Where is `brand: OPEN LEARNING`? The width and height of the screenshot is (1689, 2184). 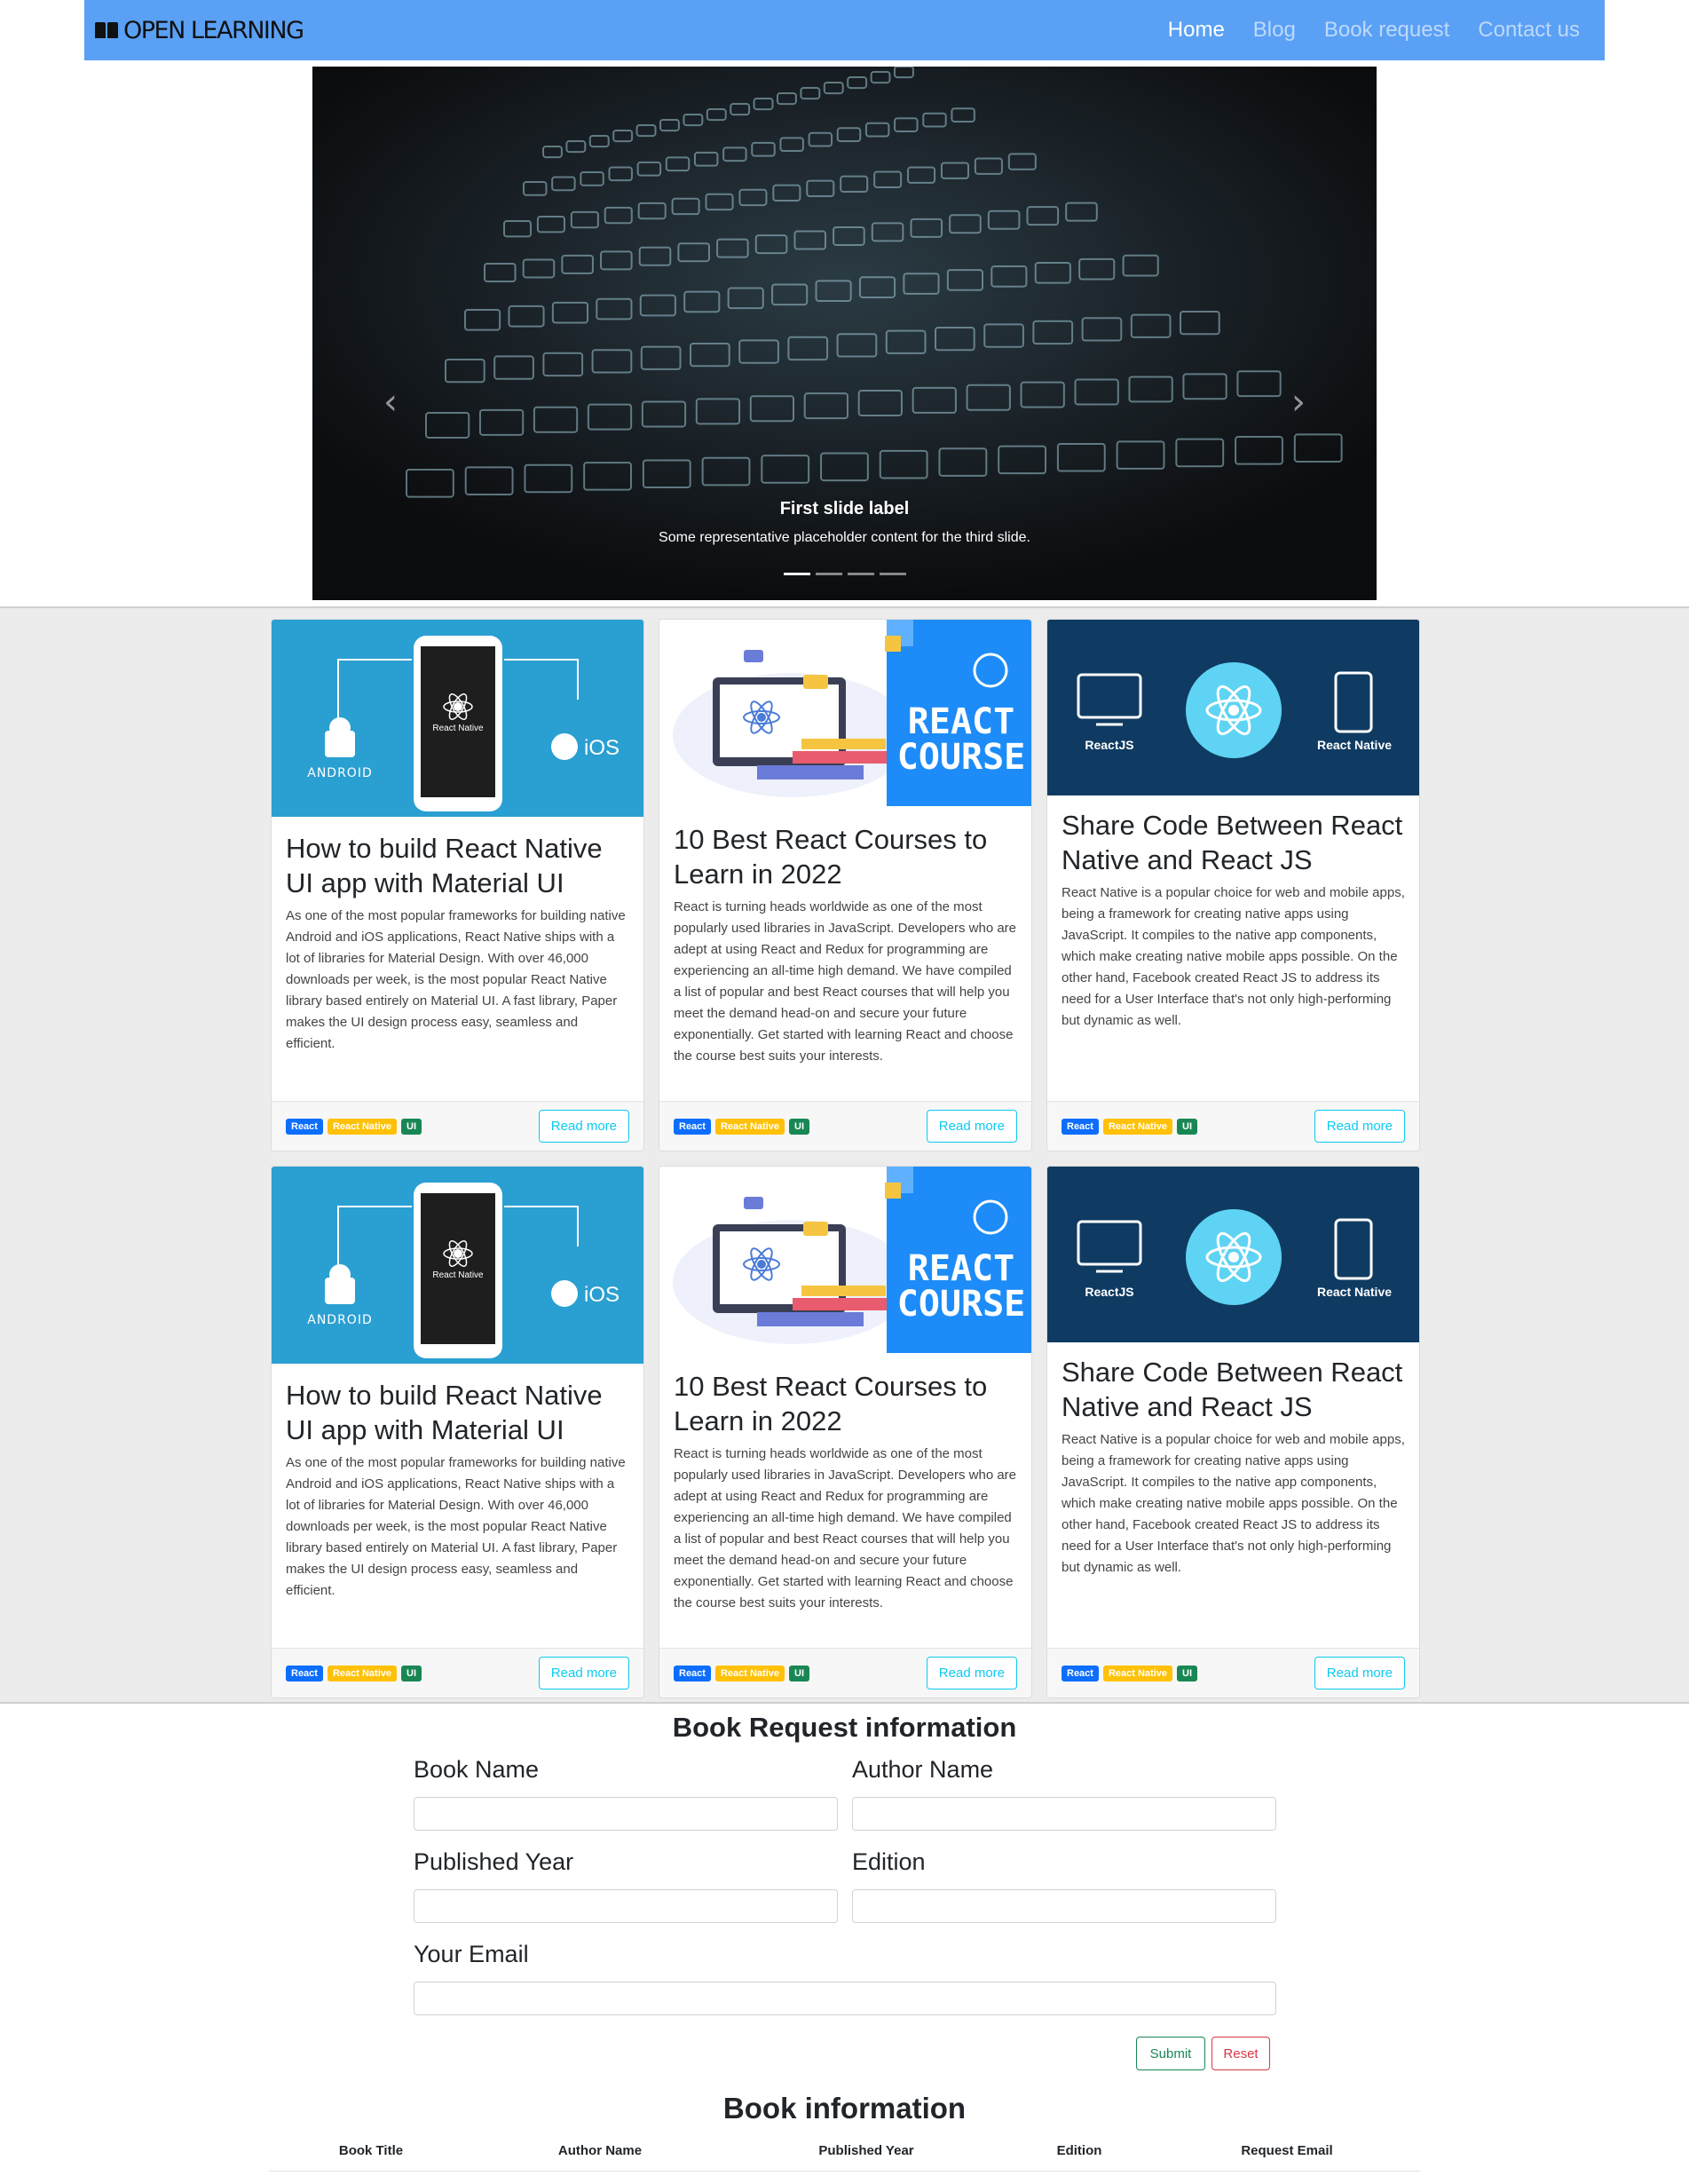
brand: OPEN LEARNING is located at coordinates (199, 30).